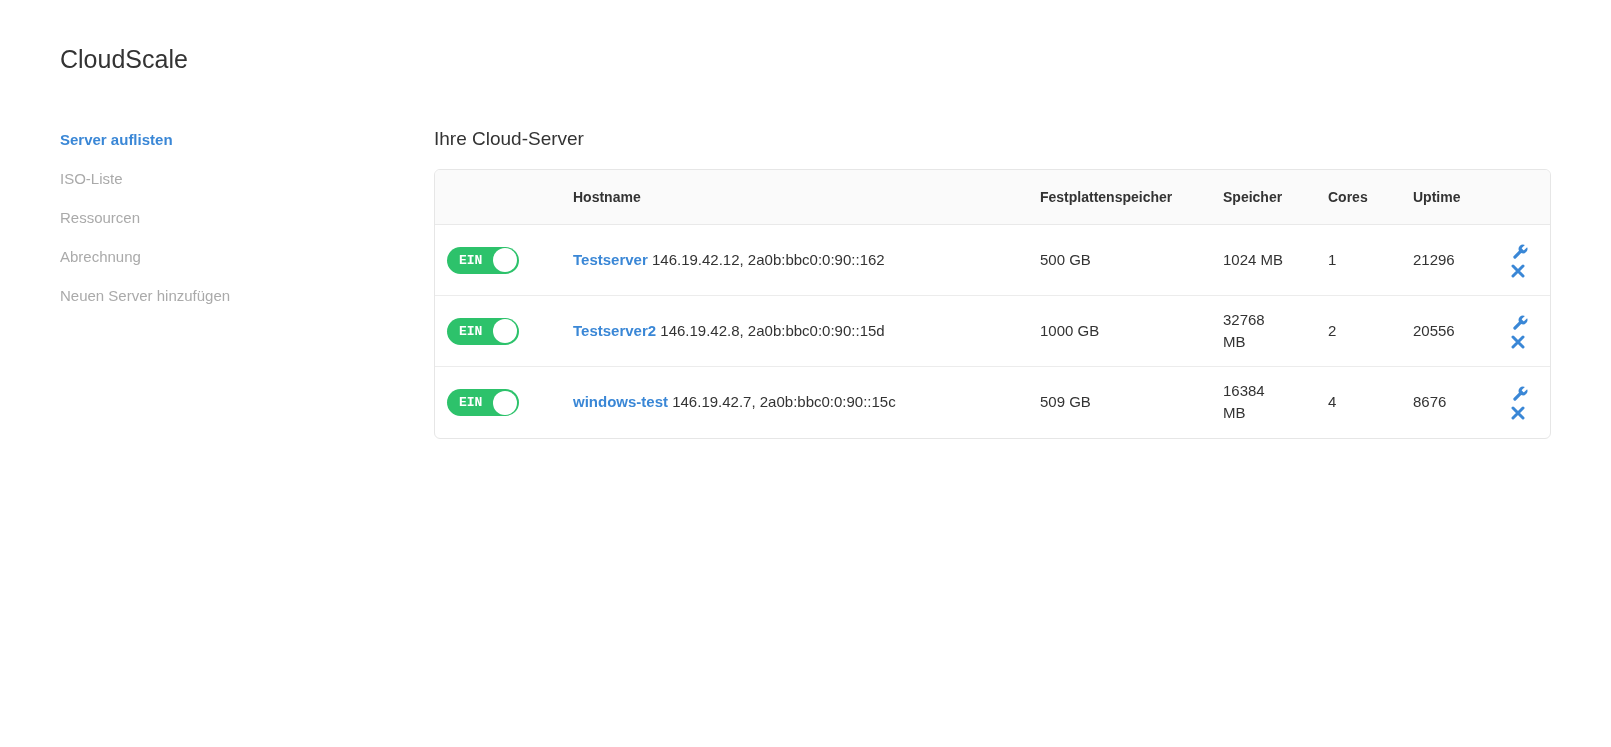  Describe the element at coordinates (1430, 402) in the screenshot. I see `table-cell: 8676` at that location.